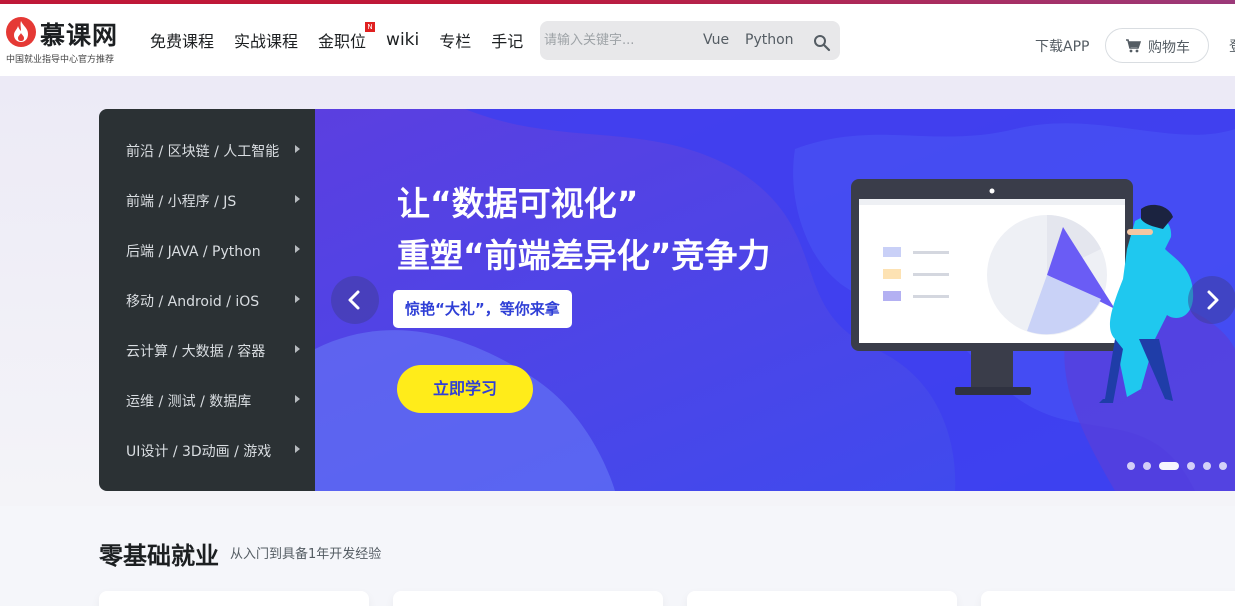  Describe the element at coordinates (455, 40) in the screenshot. I see `nav-columns: 专栏` at that location.